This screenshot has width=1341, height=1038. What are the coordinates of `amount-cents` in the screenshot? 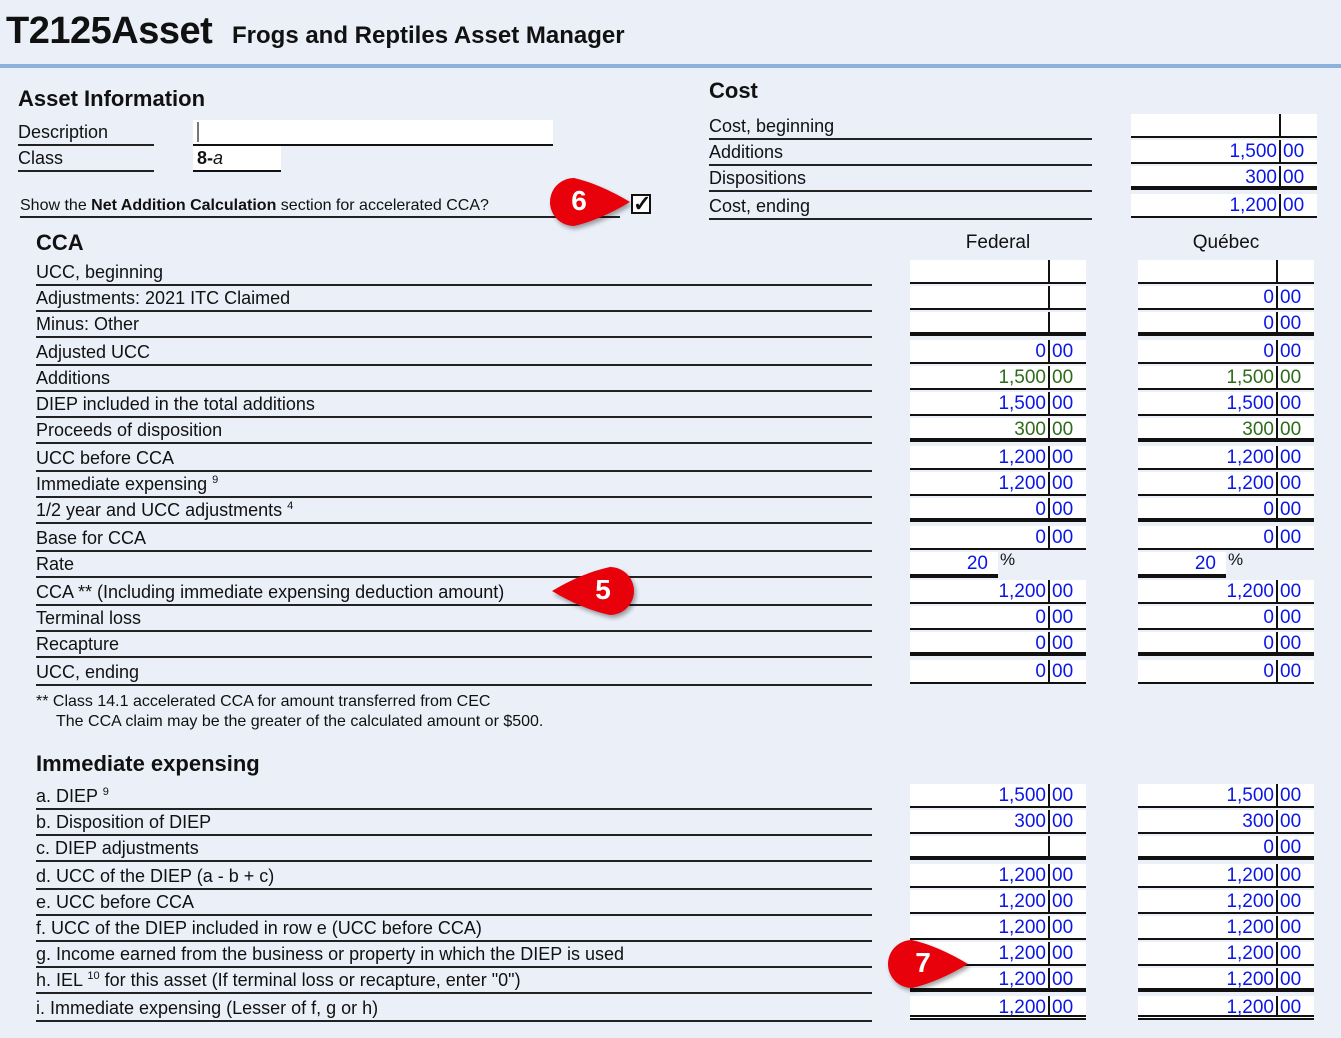 It's located at (1281, 125).